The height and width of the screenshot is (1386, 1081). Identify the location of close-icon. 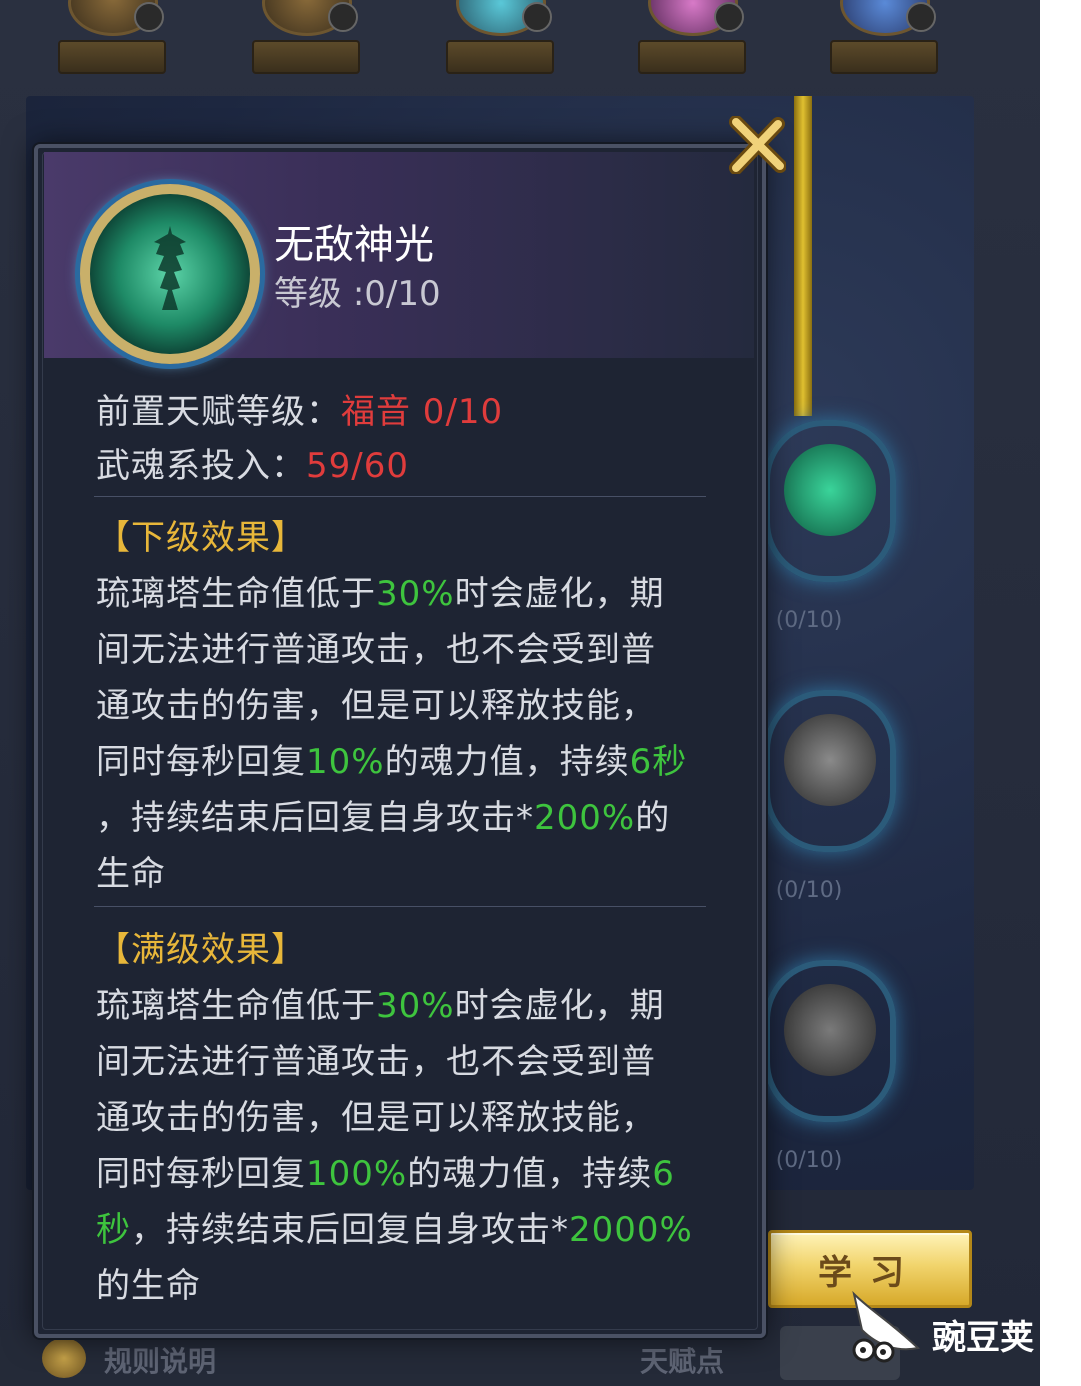
(757, 145).